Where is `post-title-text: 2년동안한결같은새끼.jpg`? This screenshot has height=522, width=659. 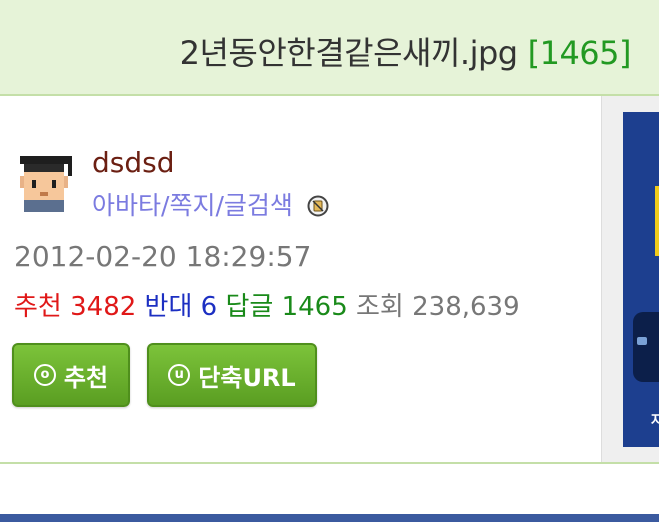
post-title-text: 2년동안한결같은새끼.jpg is located at coordinates (349, 53).